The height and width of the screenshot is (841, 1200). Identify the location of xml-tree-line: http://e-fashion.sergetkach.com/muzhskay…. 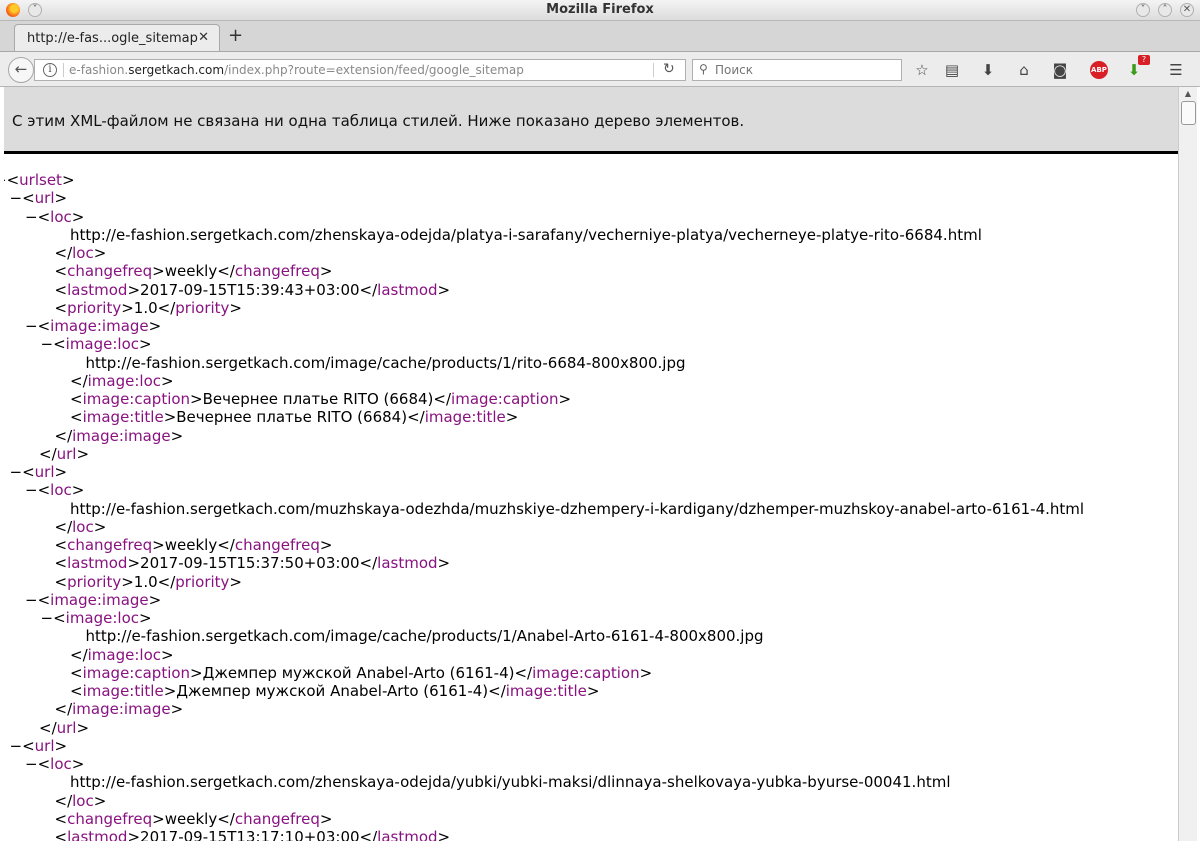
(577, 509).